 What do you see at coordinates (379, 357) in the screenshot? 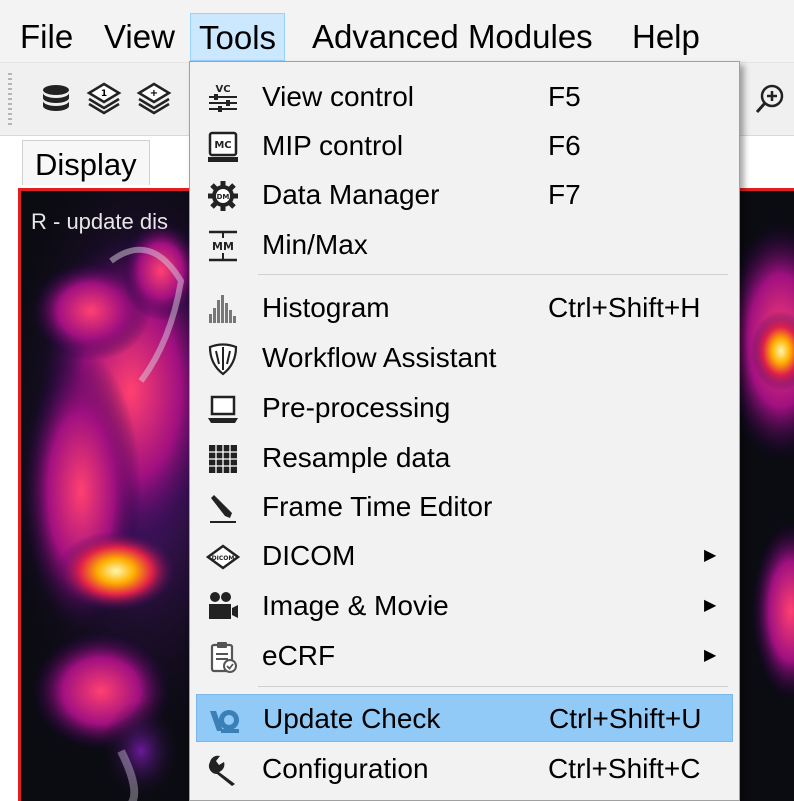
I see `menu-item-label: Workflow Assistant` at bounding box center [379, 357].